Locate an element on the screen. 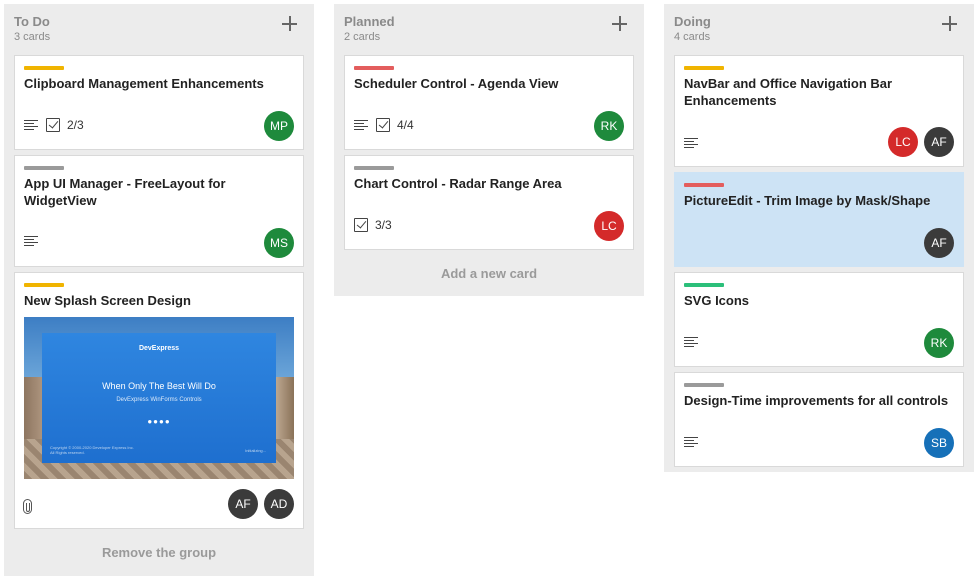 This screenshot has width=977, height=580. card-assignees: MS is located at coordinates (279, 243).